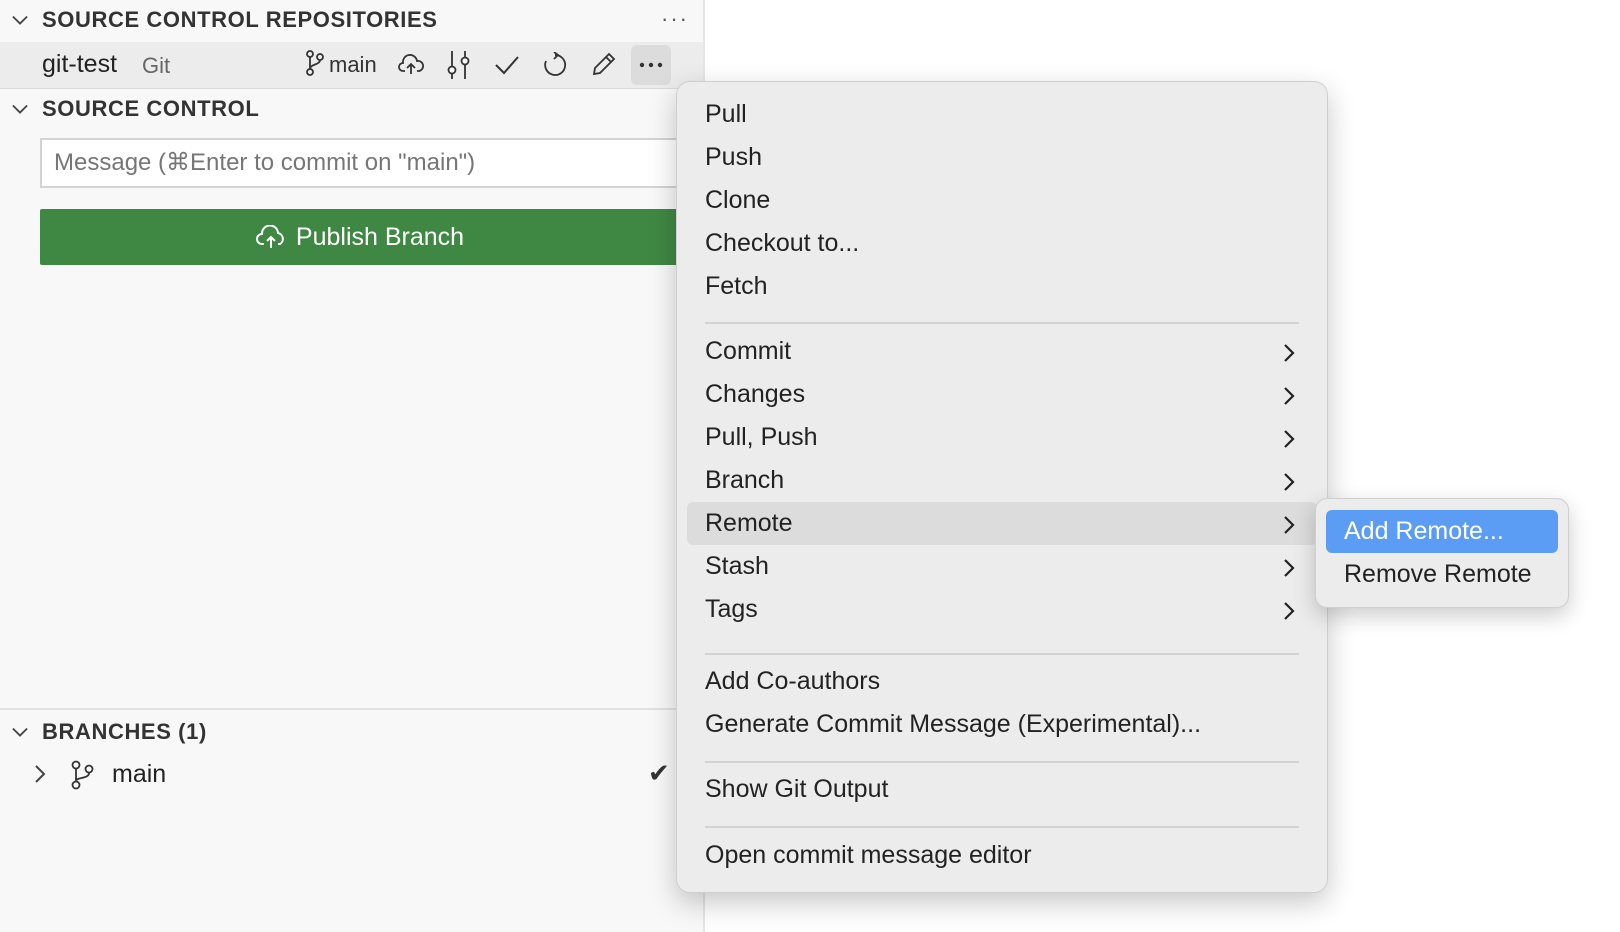 This screenshot has width=1620, height=932. What do you see at coordinates (124, 731) in the screenshot?
I see `branches-section-title: BRANCHES (1)` at bounding box center [124, 731].